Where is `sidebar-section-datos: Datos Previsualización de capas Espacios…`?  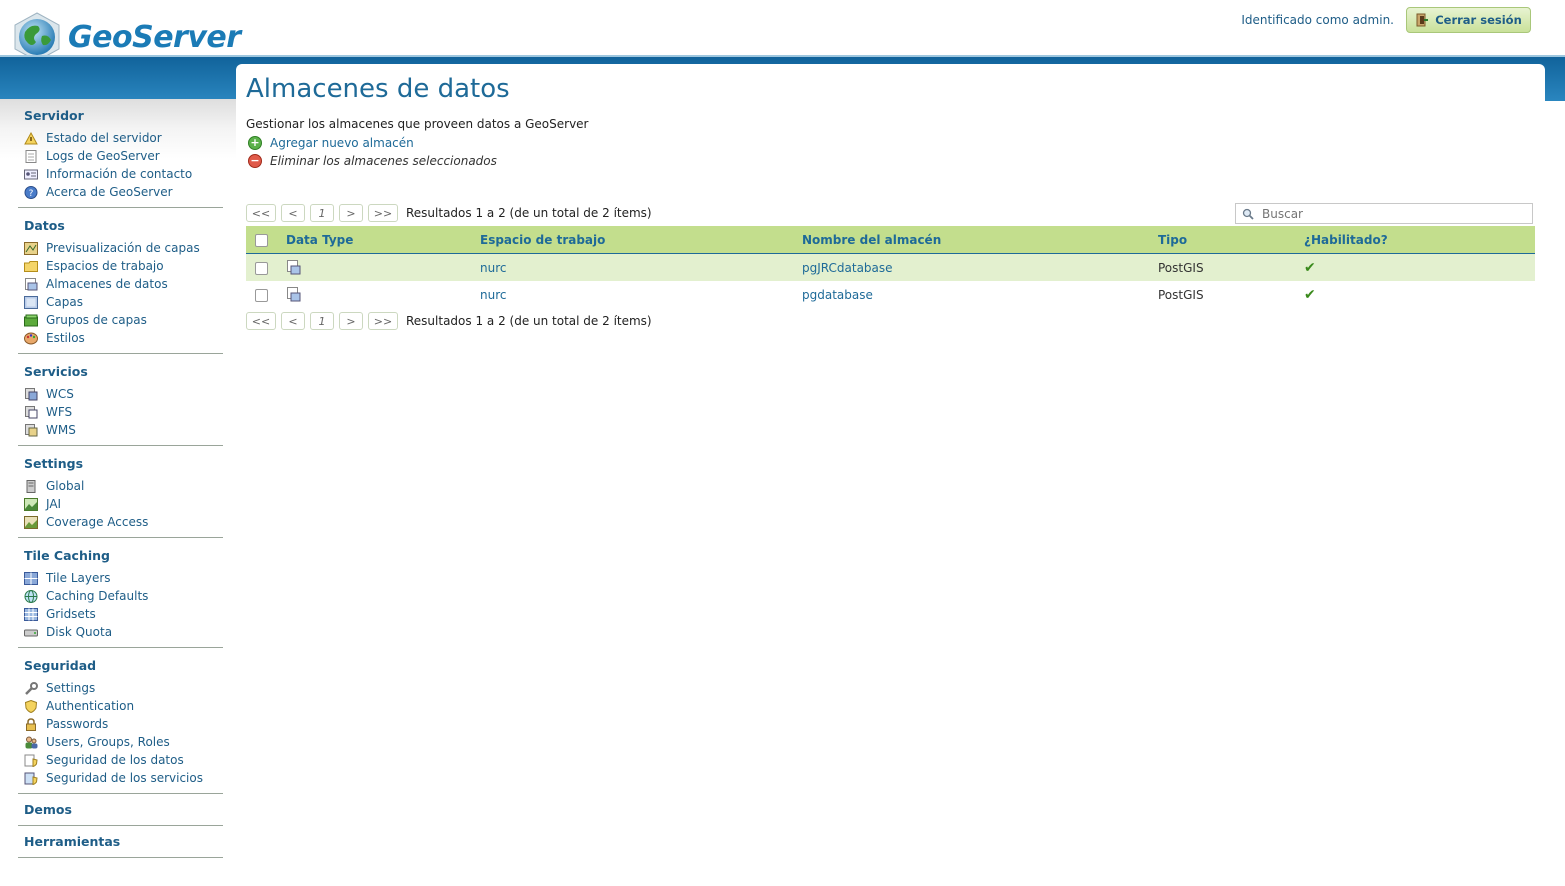
sidebar-section-datos: Datos Previsualización de capas Espacios… is located at coordinates (120, 284).